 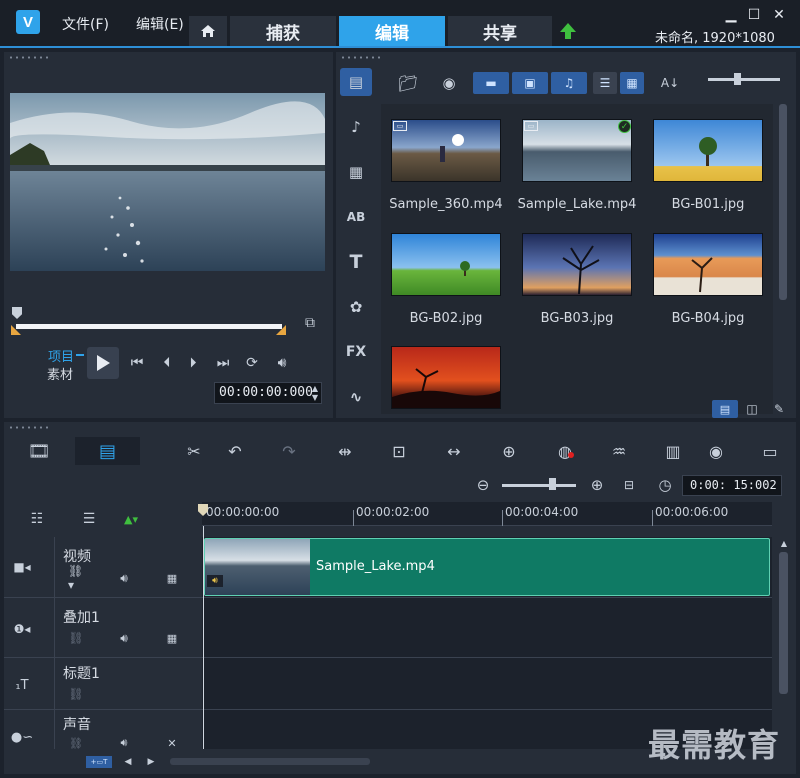 I want to click on ripple-icon: ↔, so click(x=454, y=451).